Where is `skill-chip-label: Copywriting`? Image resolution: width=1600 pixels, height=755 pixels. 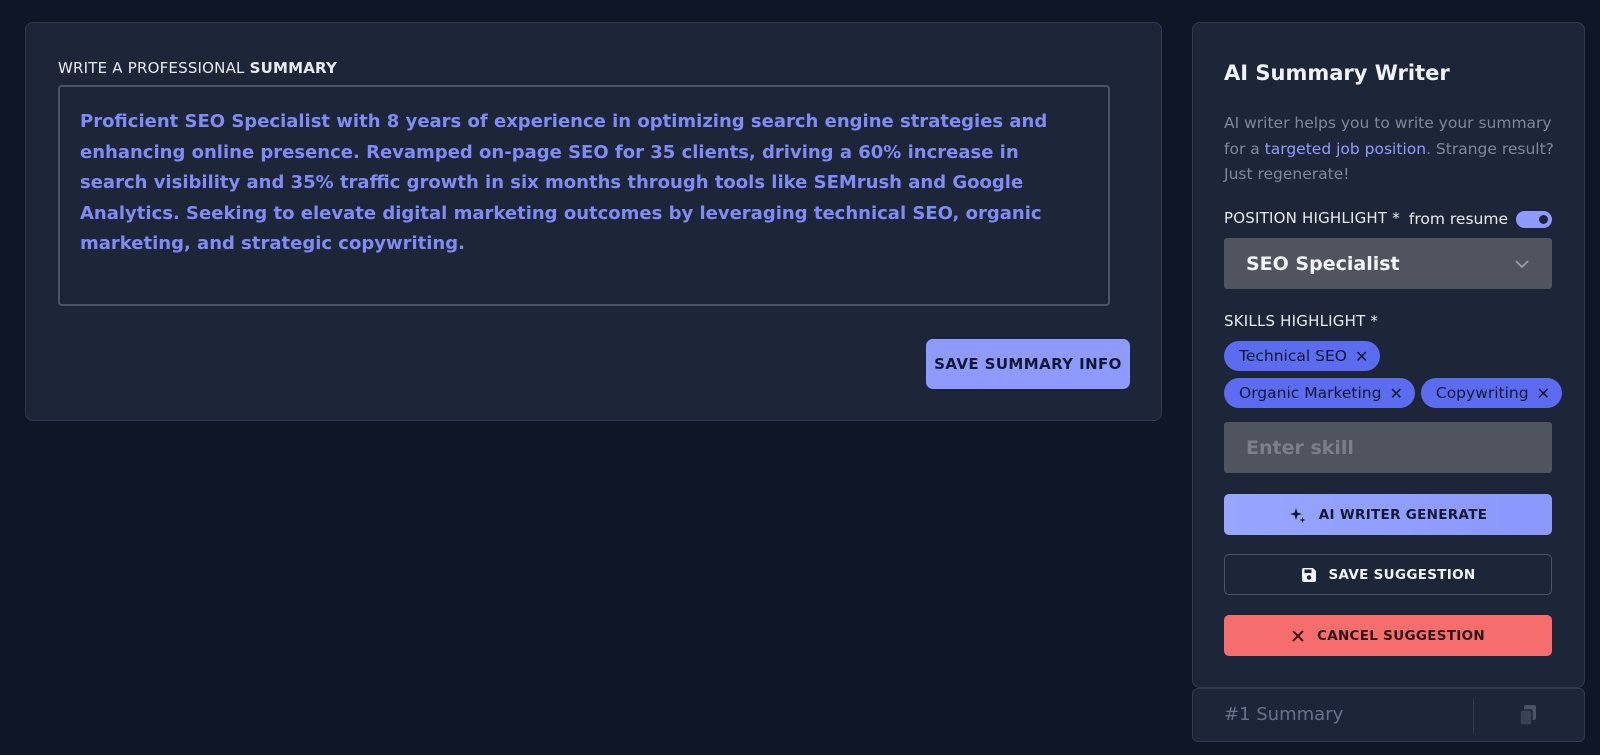 skill-chip-label: Copywriting is located at coordinates (1482, 393).